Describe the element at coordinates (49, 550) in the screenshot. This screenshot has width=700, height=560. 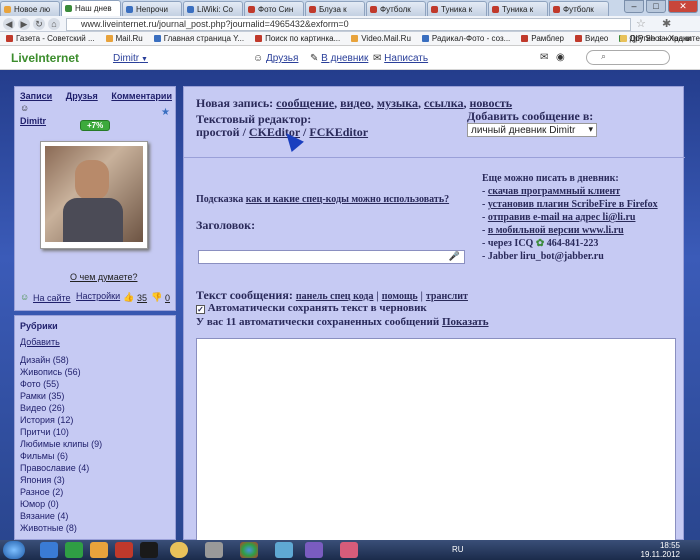
I see `explorer-icon` at that location.